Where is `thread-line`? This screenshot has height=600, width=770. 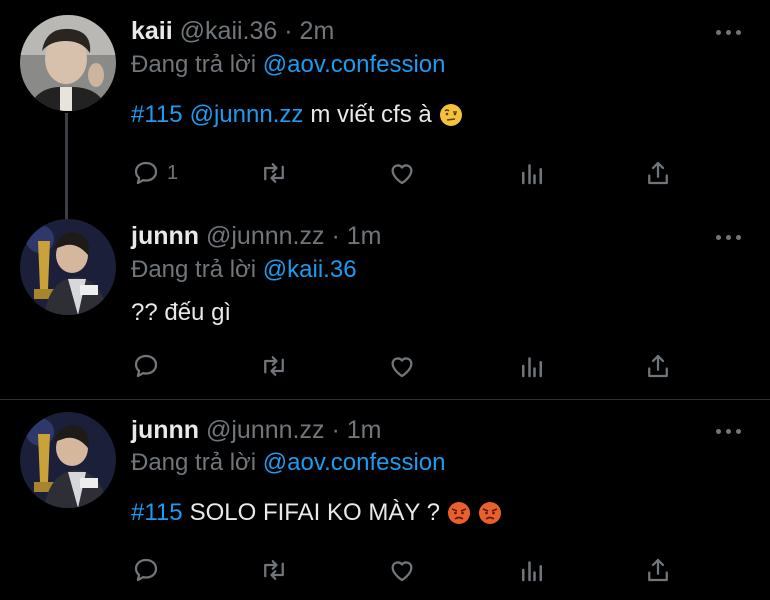 thread-line is located at coordinates (66, 166).